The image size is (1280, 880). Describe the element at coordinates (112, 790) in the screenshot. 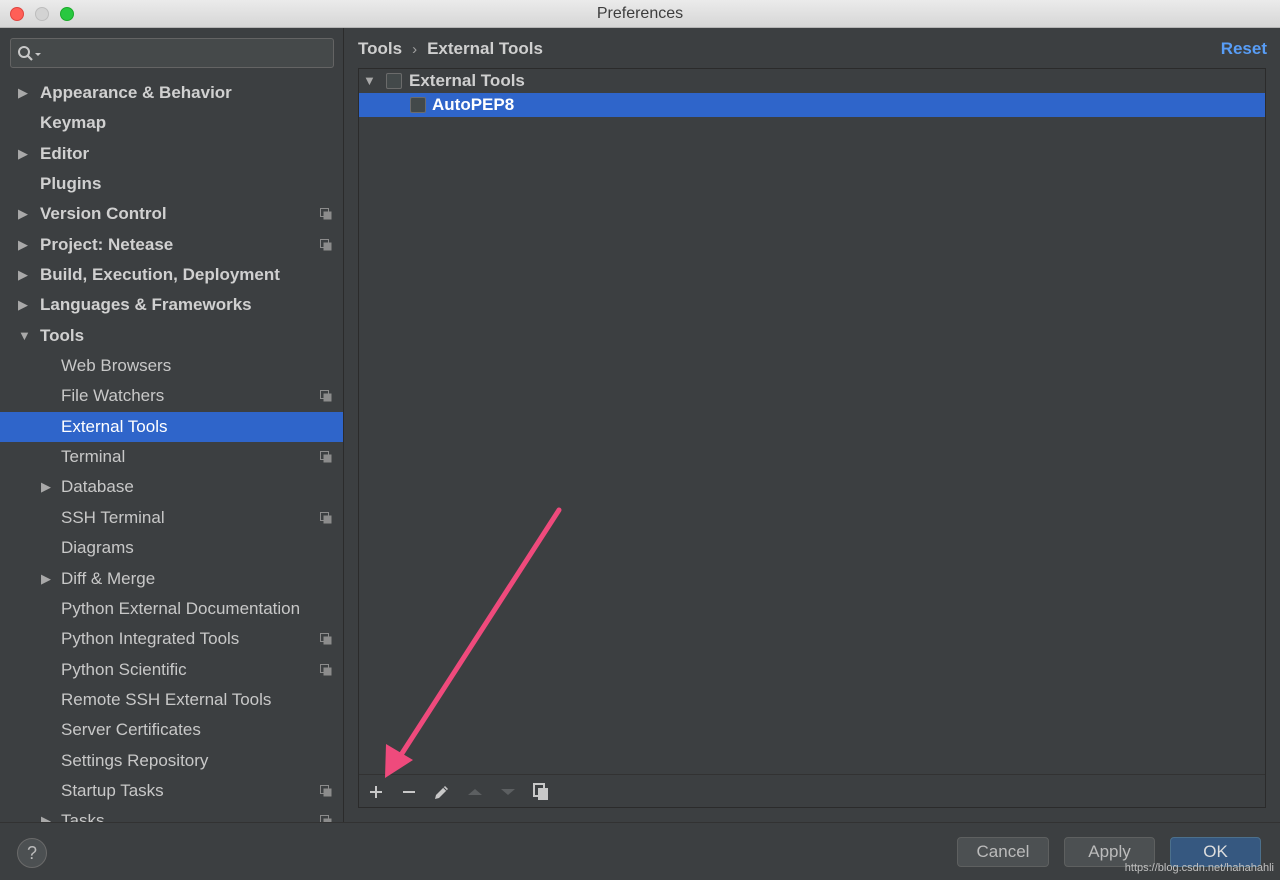

I see `sidebar-item-label: Startup Tasks` at that location.